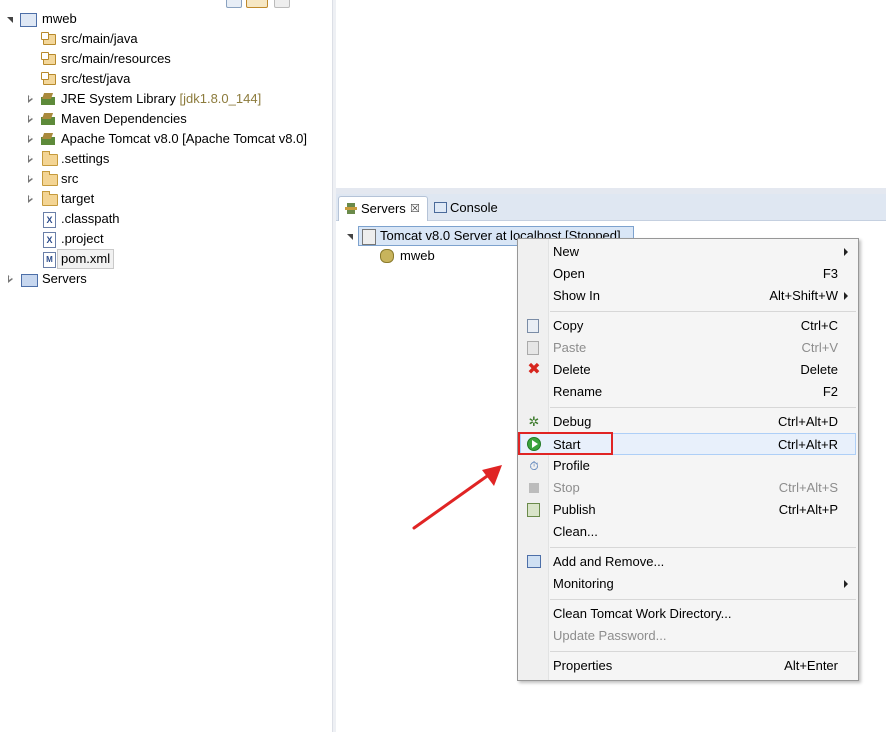 This screenshot has height=732, width=886. I want to click on xml-file-icon: X, so click(49, 240).